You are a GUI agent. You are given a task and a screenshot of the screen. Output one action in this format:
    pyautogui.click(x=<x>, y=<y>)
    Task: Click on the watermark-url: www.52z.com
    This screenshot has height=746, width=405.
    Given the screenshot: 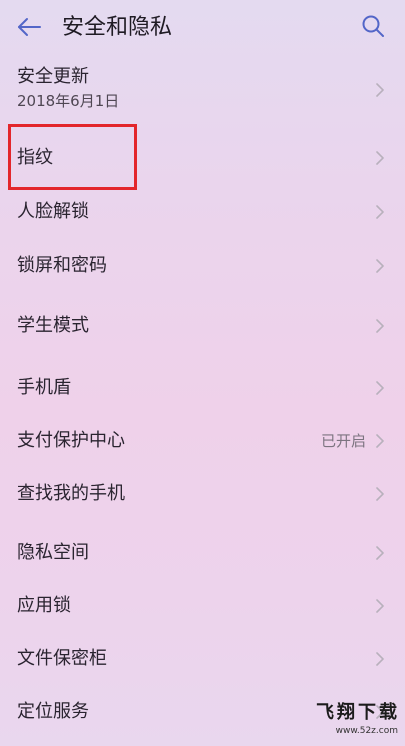 What is the action you would take?
    pyautogui.click(x=366, y=731)
    